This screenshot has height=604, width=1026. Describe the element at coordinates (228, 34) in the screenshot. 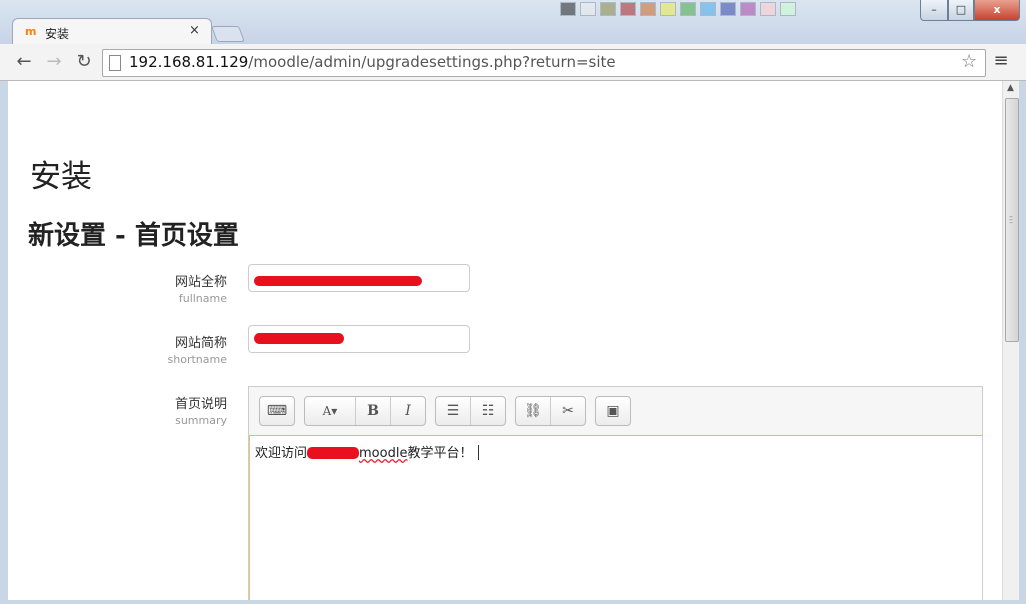

I see `new-tab-button` at that location.